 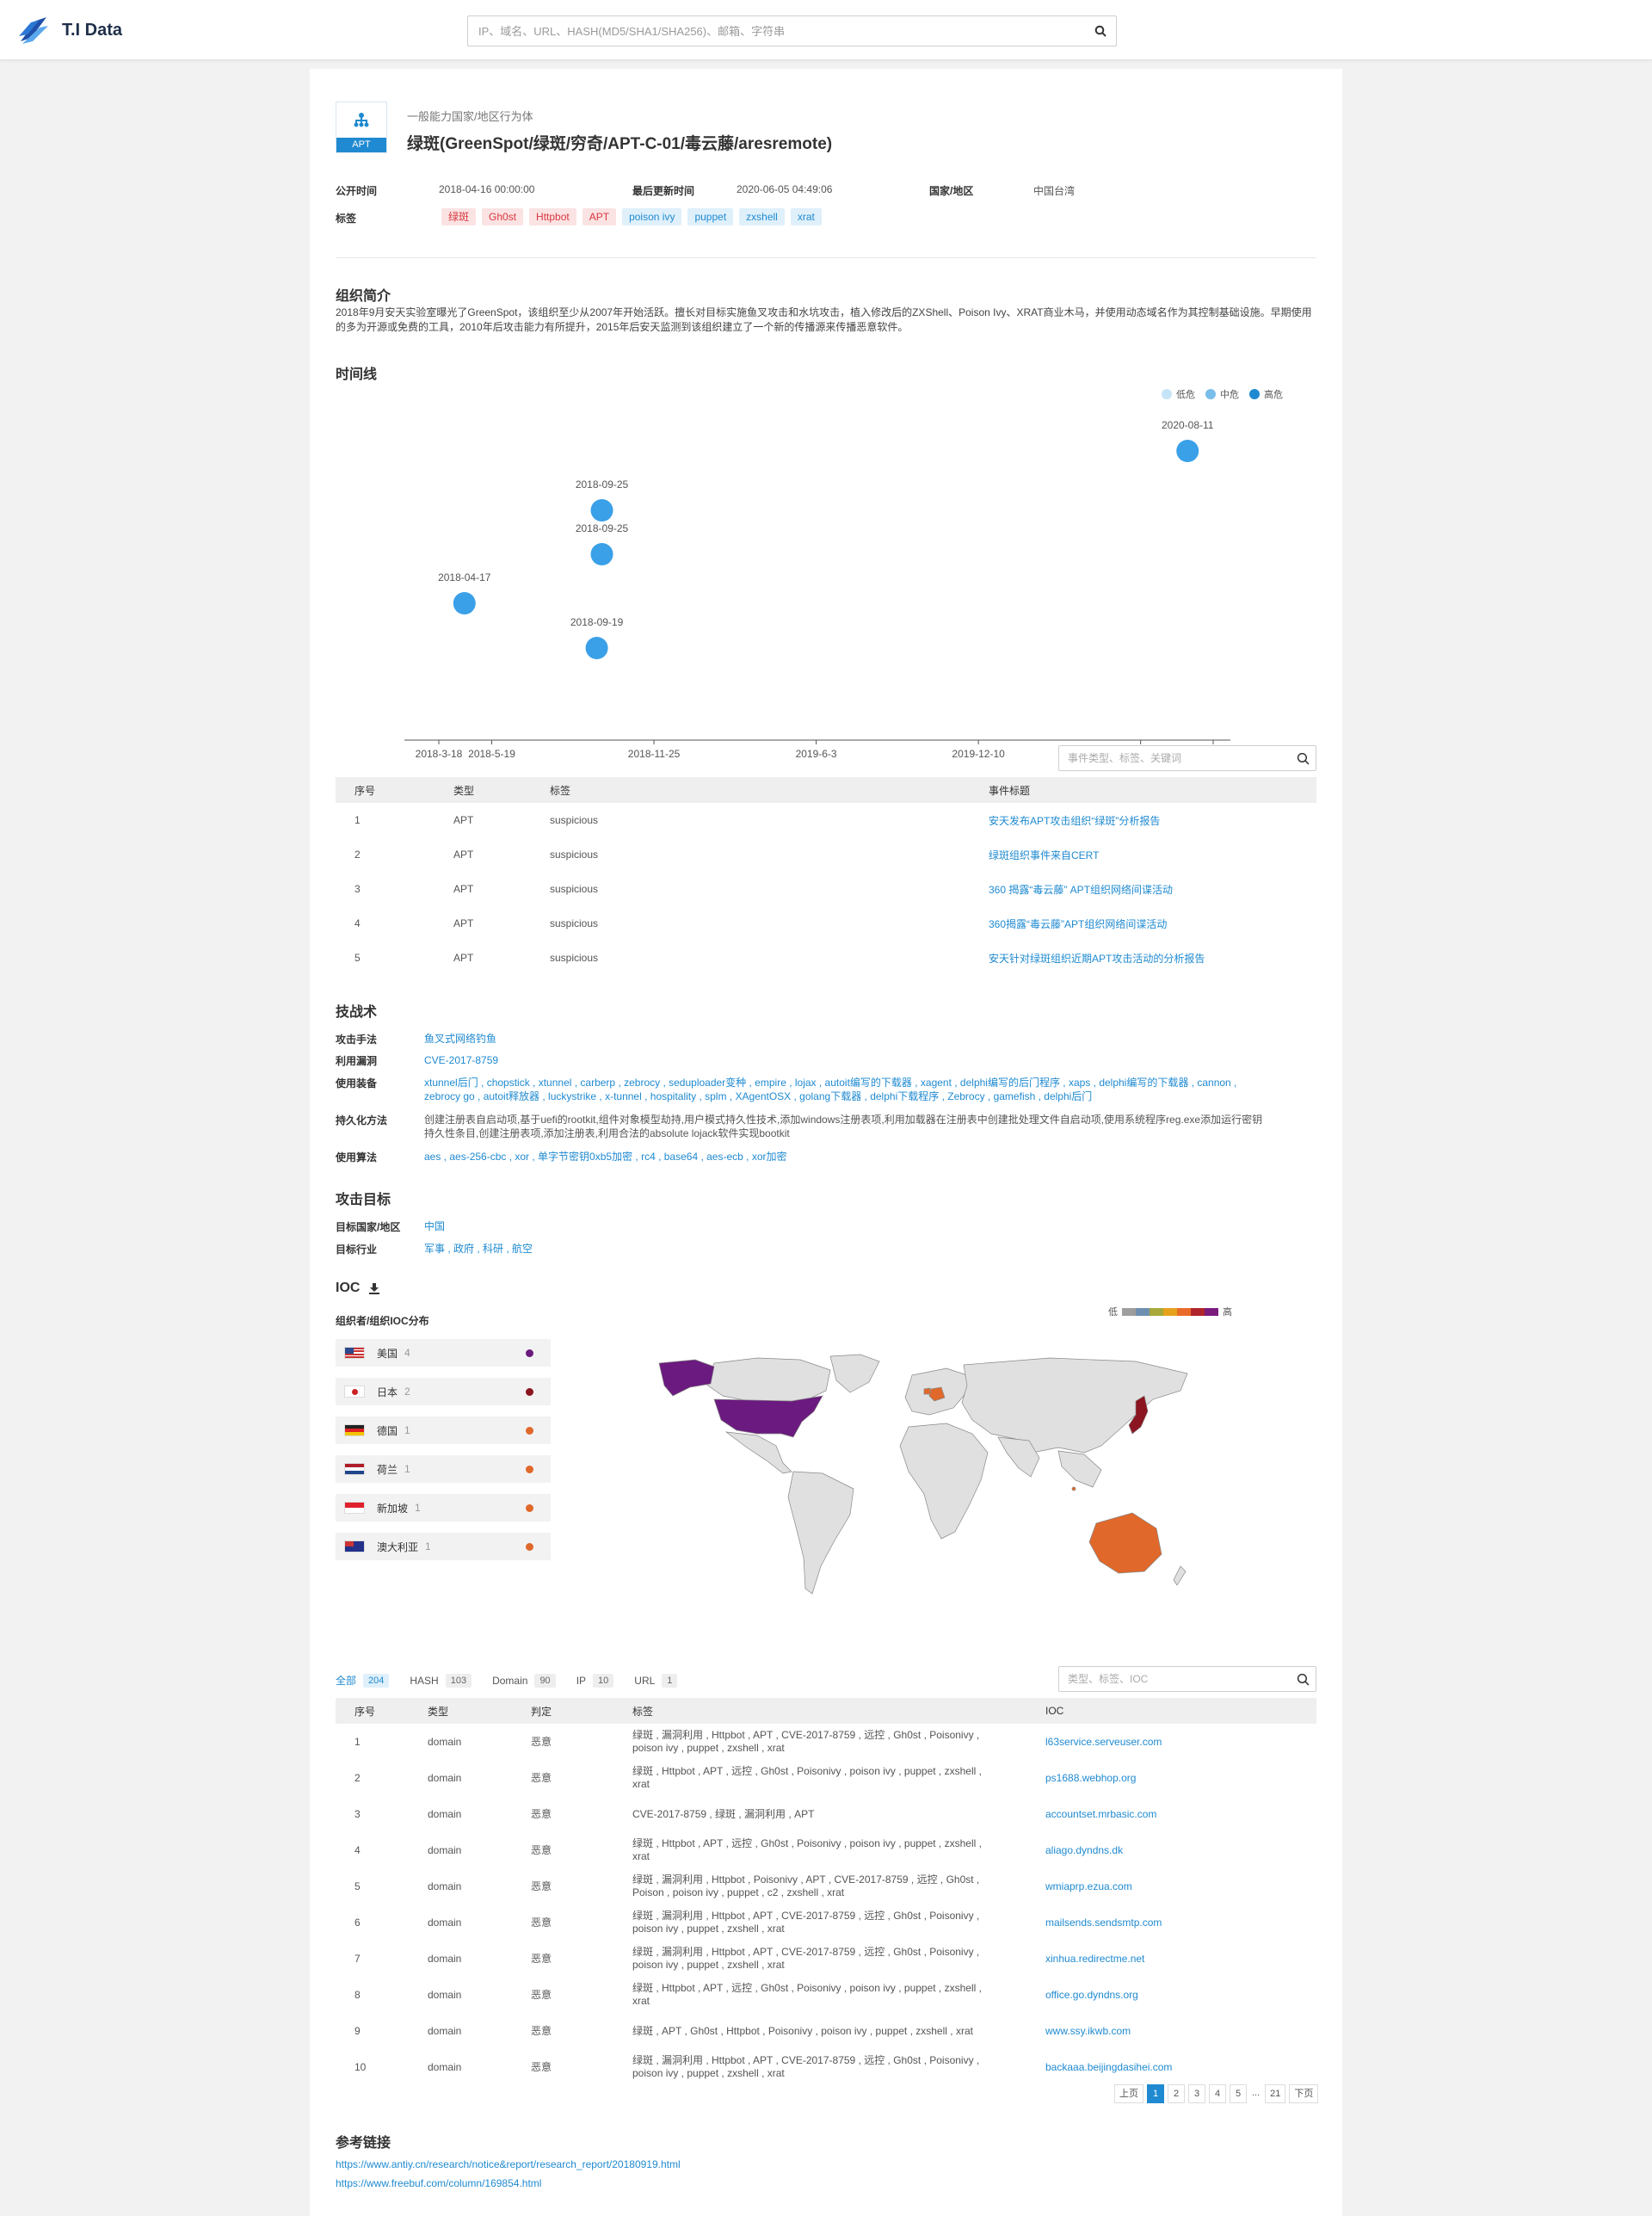 What do you see at coordinates (762, 217) in the screenshot?
I see `tag-6: zxshell` at bounding box center [762, 217].